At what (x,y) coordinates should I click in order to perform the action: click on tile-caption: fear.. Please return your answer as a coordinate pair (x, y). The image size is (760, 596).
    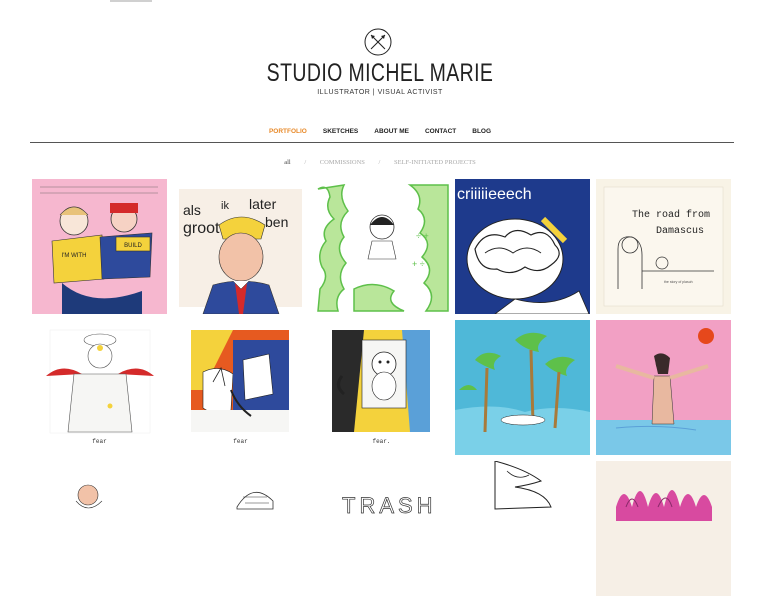
    Looking at the image, I should click on (381, 441).